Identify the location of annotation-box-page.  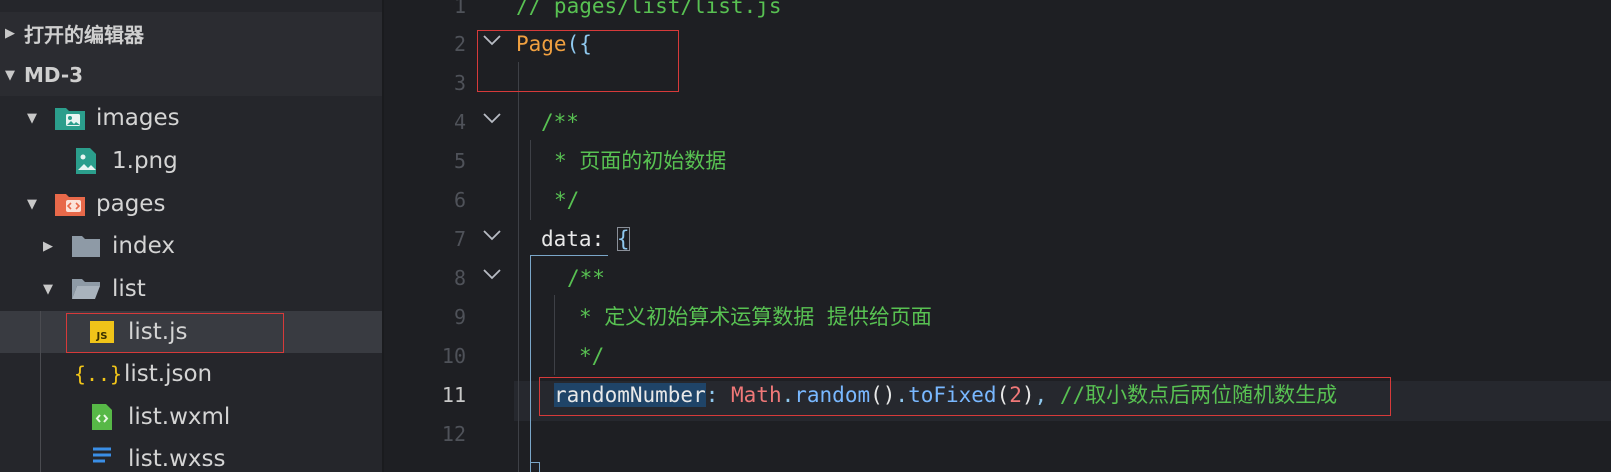
(578, 61).